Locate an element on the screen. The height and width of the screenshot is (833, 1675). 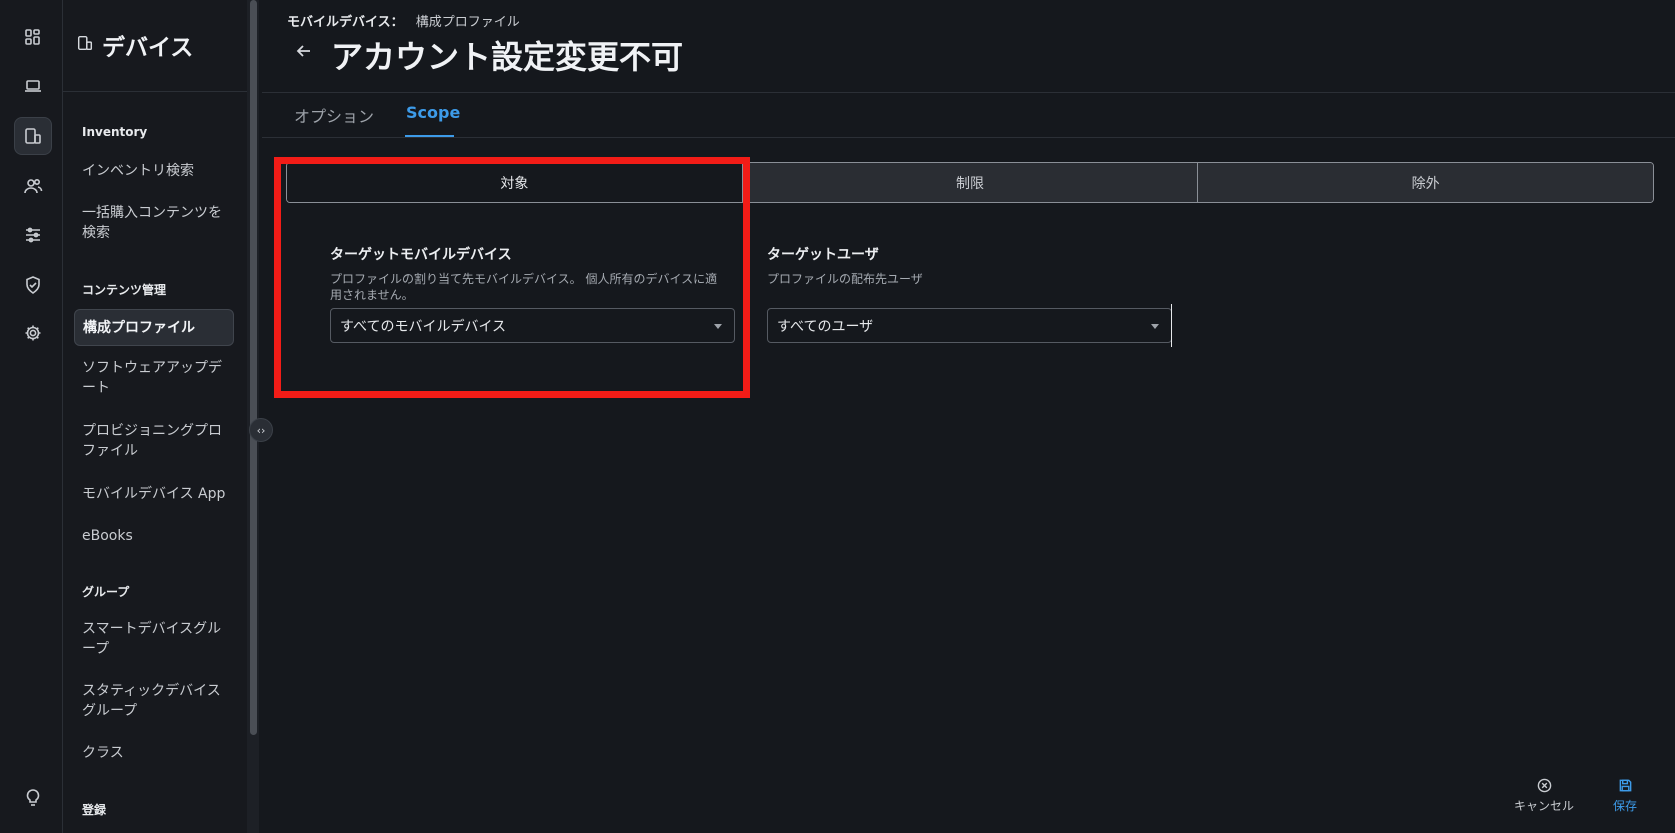
target-users-value: すべてのユーザ is located at coordinates (825, 326).